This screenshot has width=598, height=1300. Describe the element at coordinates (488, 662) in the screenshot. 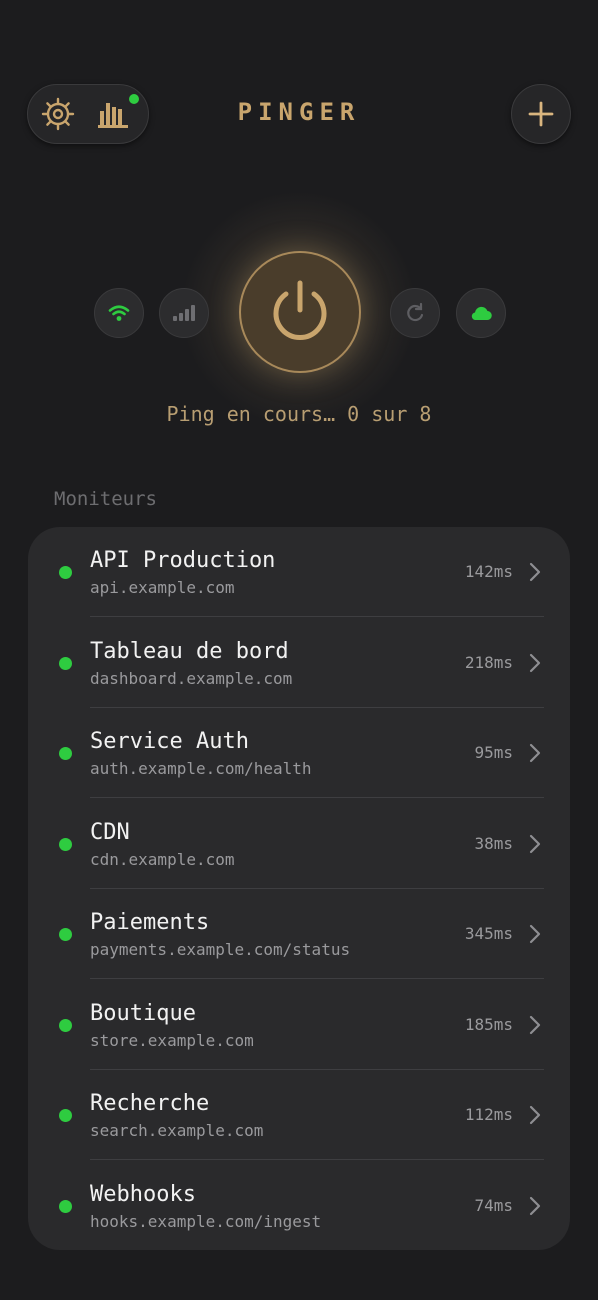

I see `monitor-latency: 218ms` at that location.